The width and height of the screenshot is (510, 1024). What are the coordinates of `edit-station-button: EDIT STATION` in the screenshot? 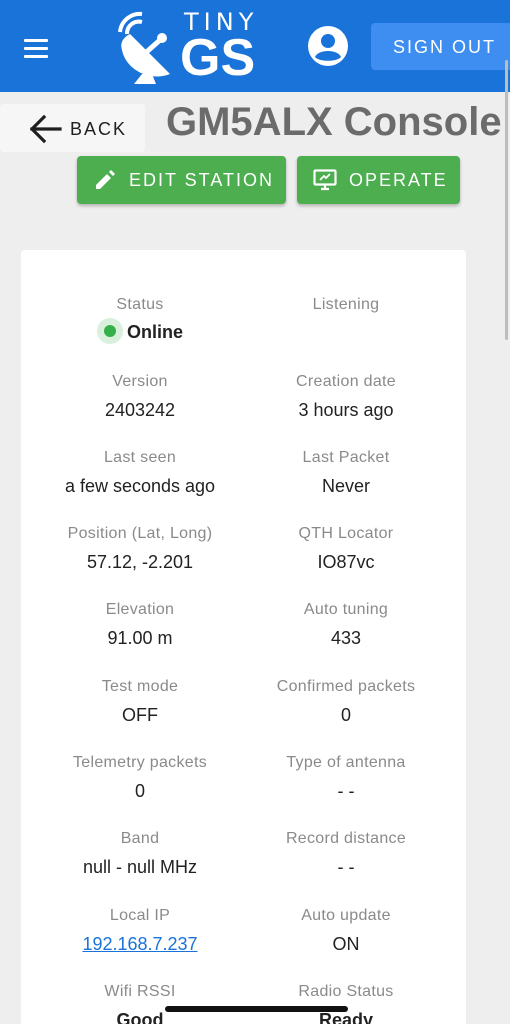 It's located at (181, 180).